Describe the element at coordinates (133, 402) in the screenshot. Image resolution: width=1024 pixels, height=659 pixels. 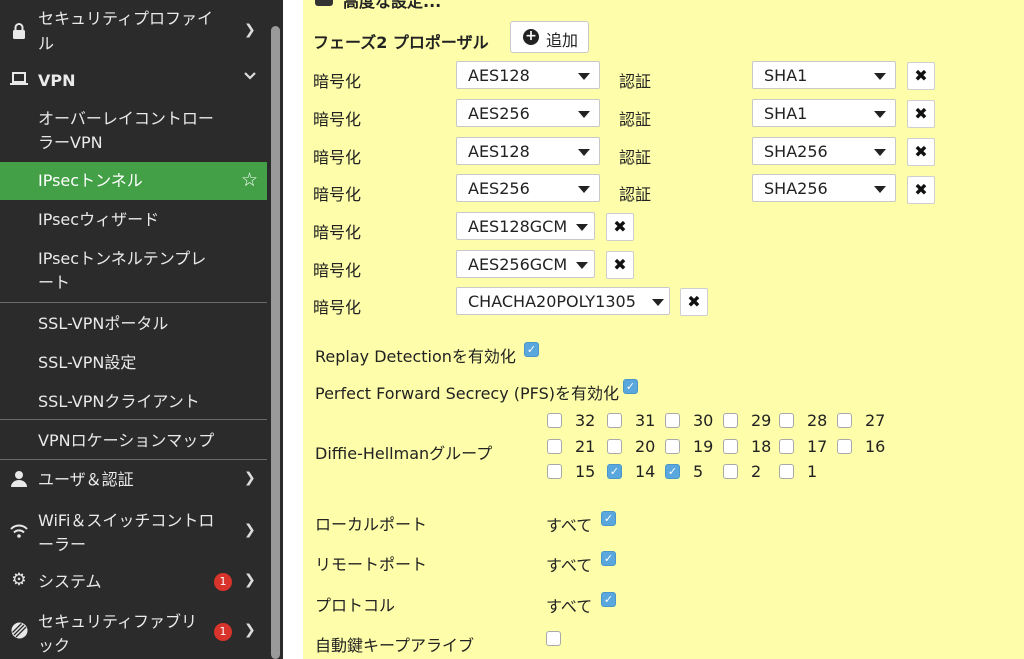
I see `sidebar-item-ssl-vpn-clients: SSL-VPNクライアント` at that location.